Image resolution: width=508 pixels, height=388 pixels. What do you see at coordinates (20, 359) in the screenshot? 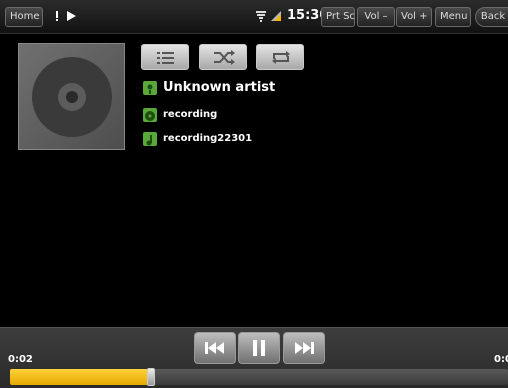
I see `elapsed-time: 0:02` at bounding box center [20, 359].